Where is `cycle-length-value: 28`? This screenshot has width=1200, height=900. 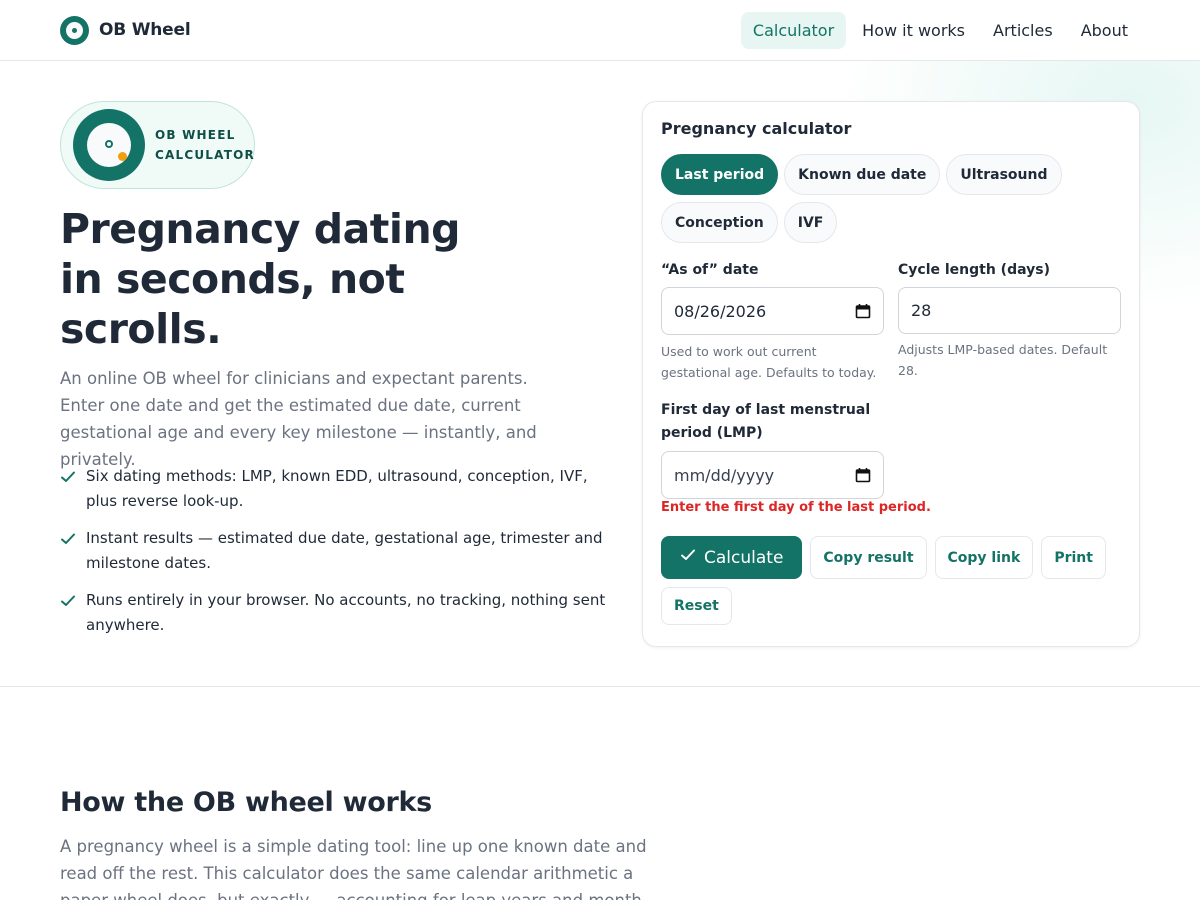 cycle-length-value: 28 is located at coordinates (921, 310).